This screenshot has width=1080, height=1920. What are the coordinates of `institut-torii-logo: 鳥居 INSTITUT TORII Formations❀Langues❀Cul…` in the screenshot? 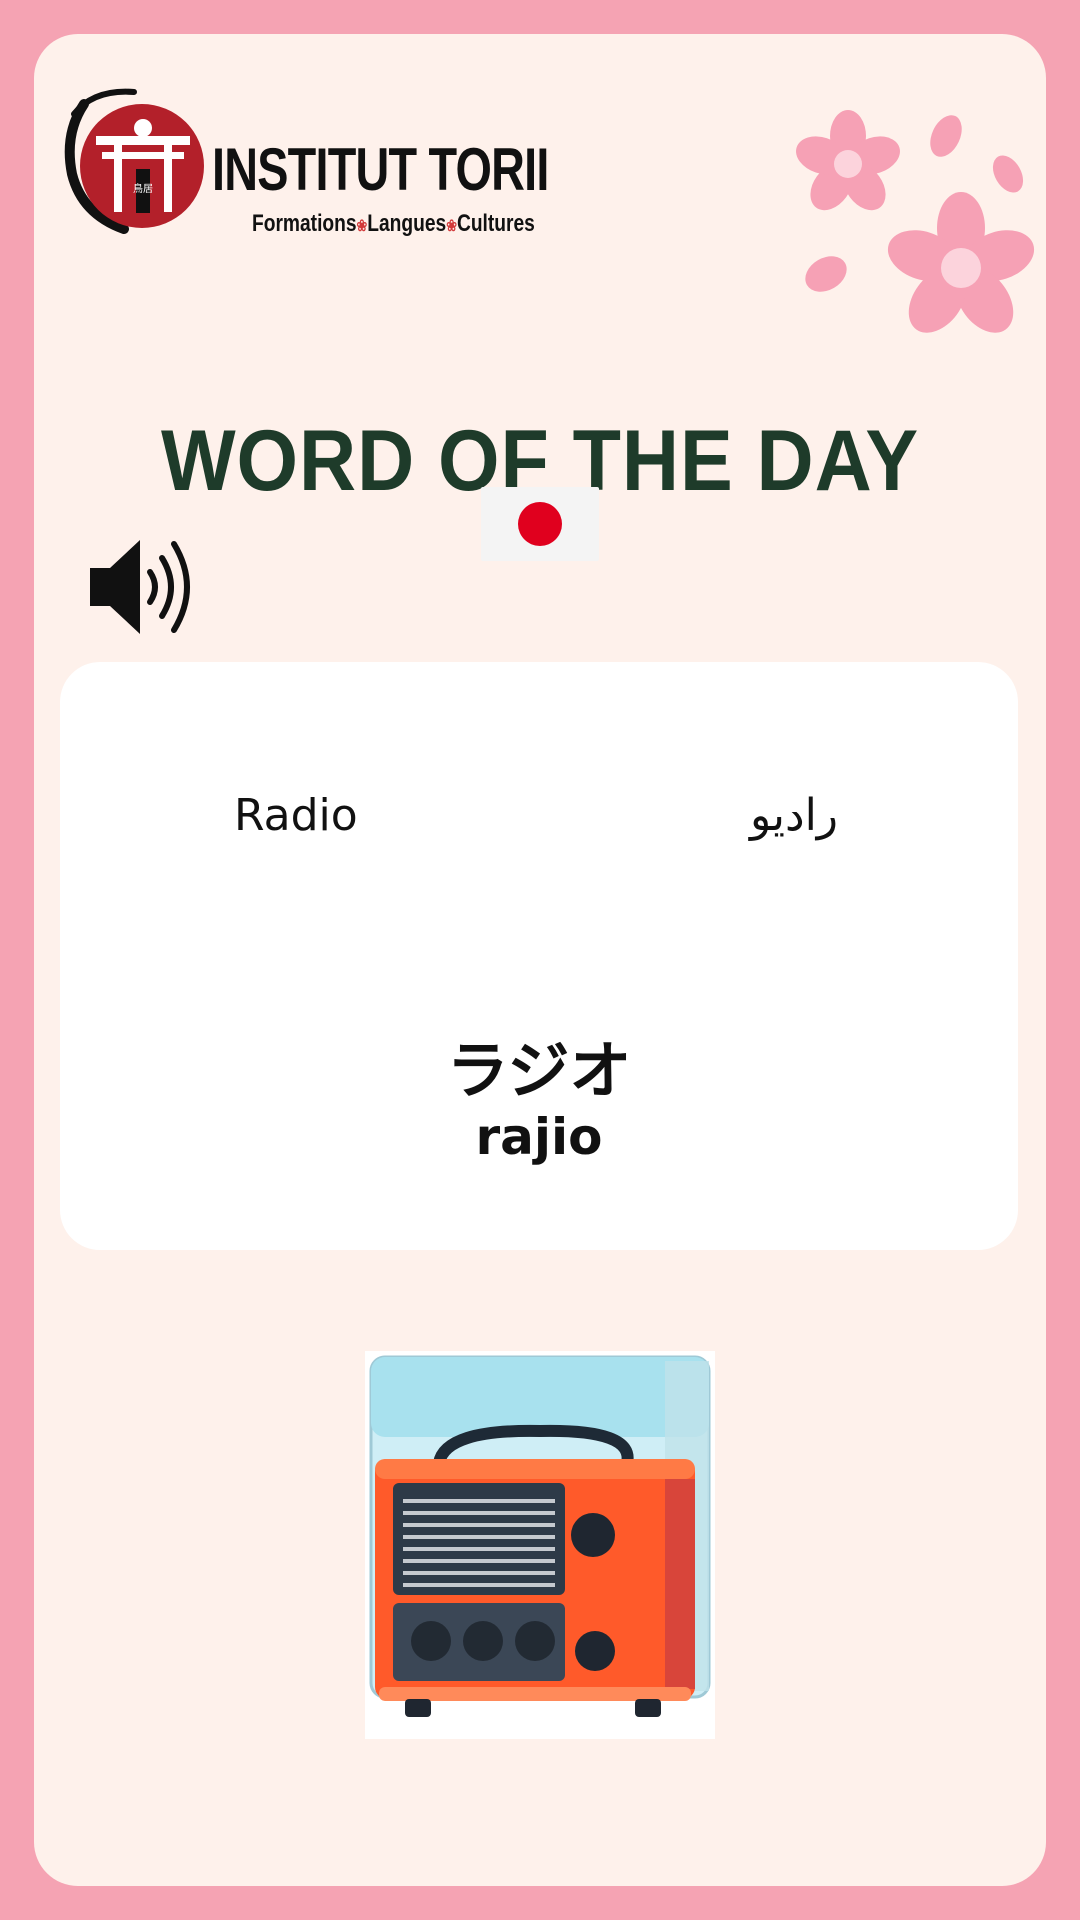 It's located at (301, 159).